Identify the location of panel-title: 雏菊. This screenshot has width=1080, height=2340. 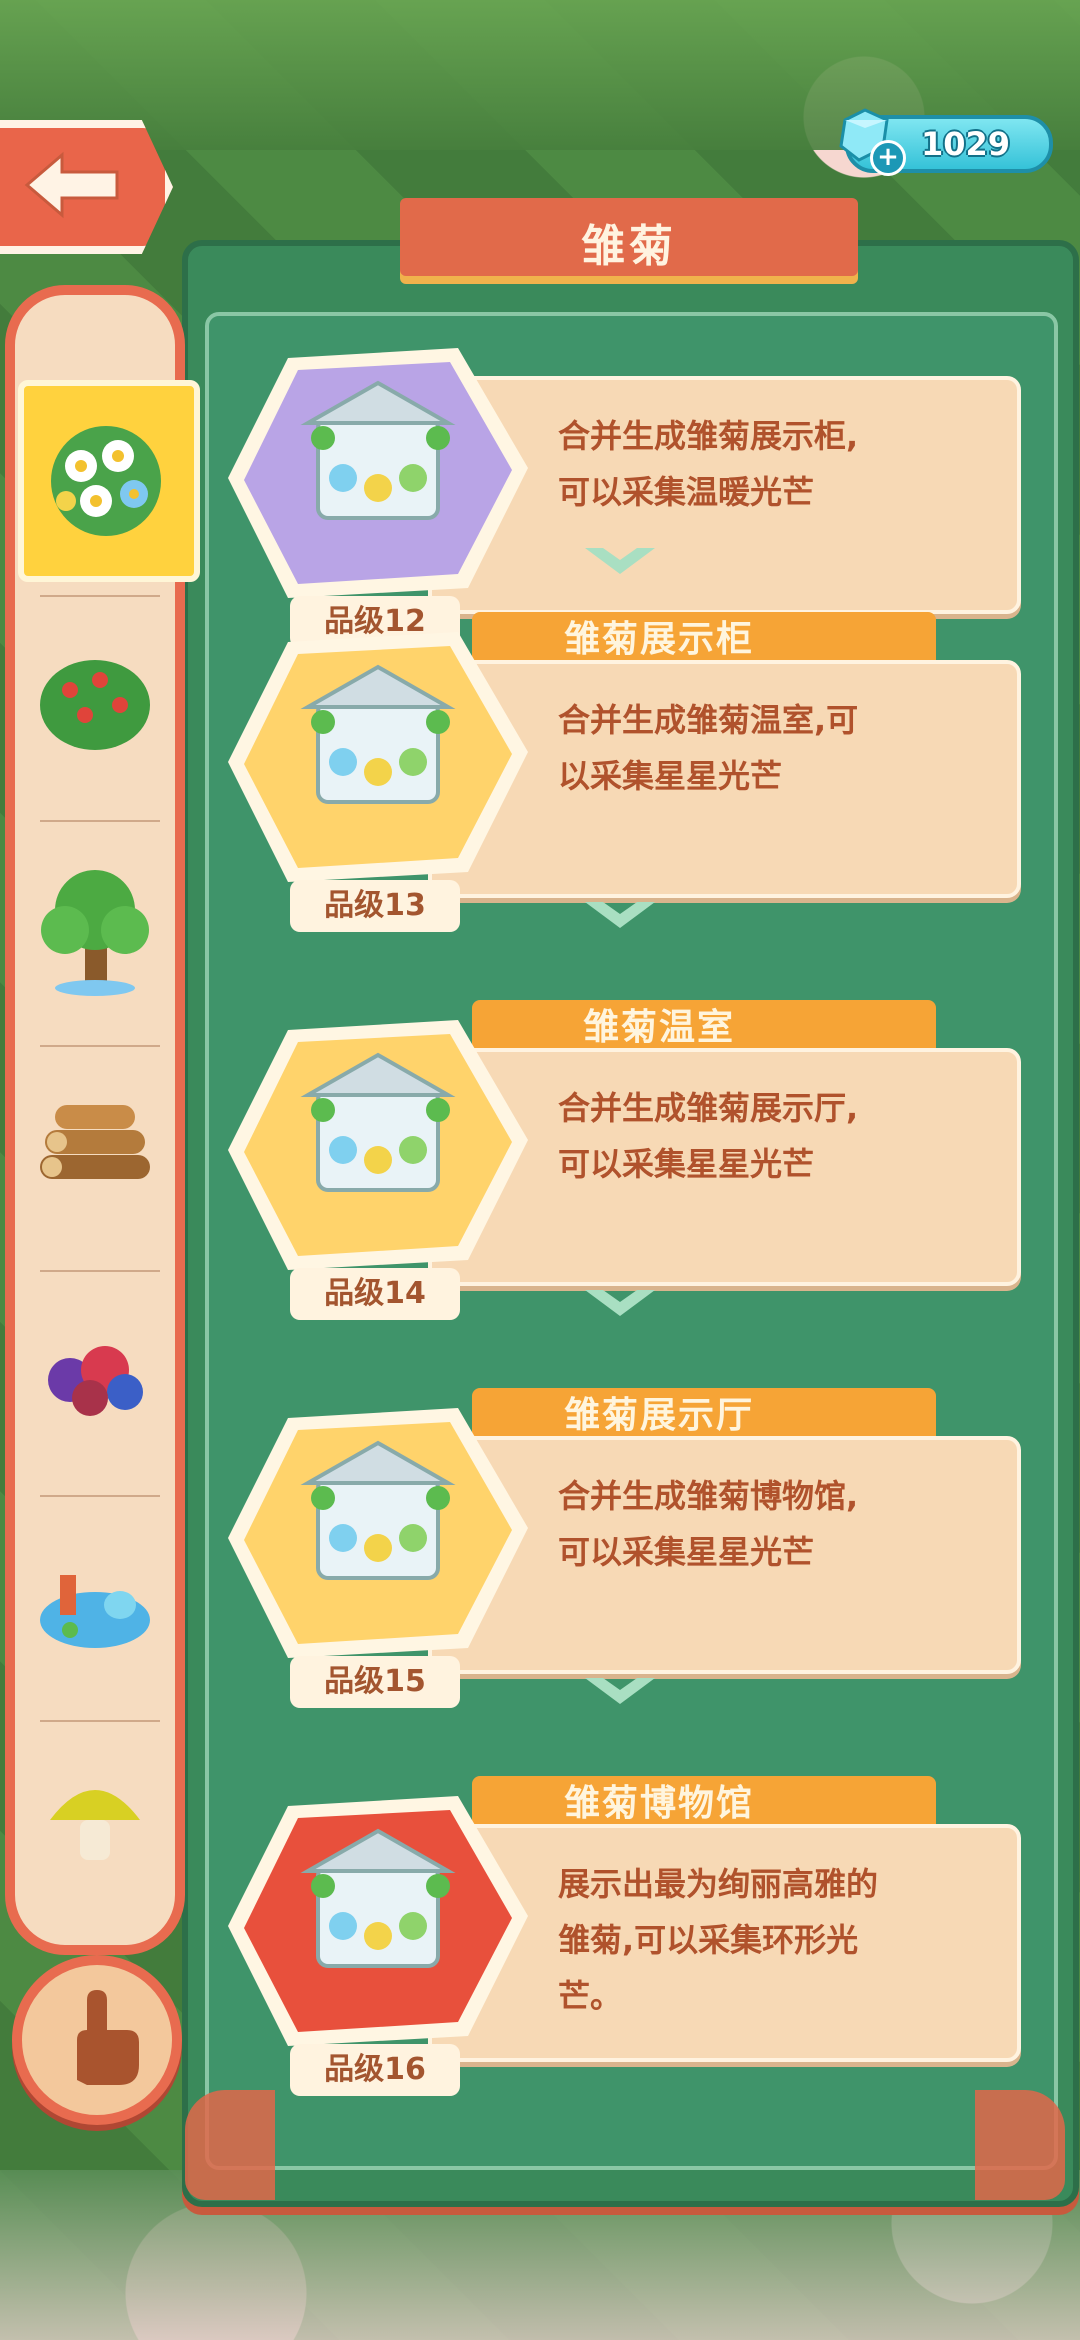
(629, 246).